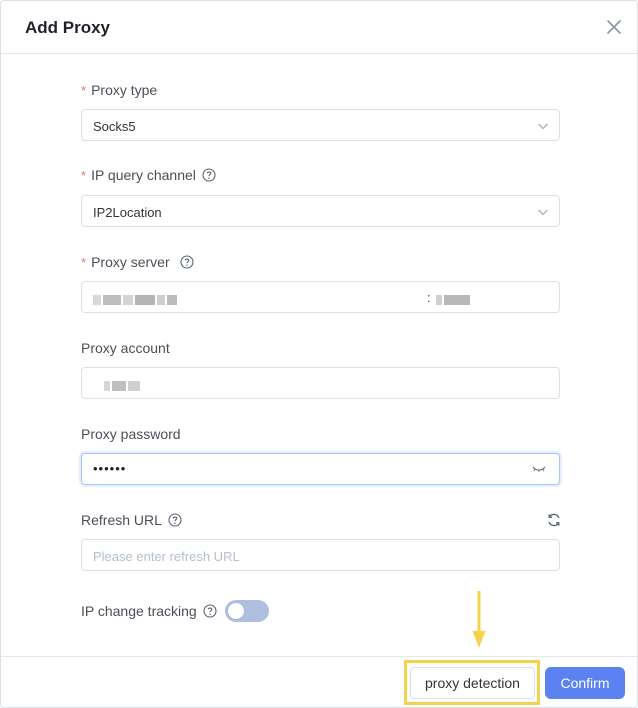 This screenshot has height=708, width=638. I want to click on refresh-icon, so click(554, 520).